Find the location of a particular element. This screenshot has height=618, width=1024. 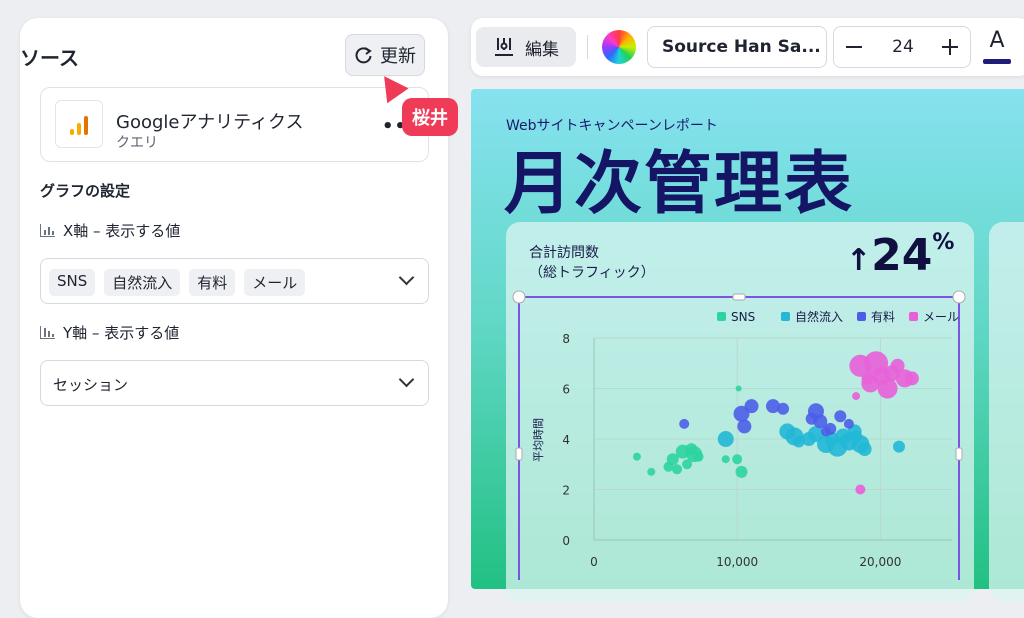

x-tick-label: 0 is located at coordinates (594, 562).